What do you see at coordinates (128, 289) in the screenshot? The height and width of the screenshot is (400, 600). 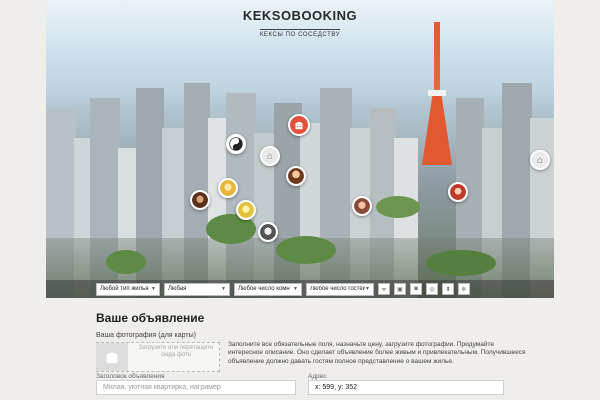 I see `housing-type-filter: Любой тип жилья ▼` at bounding box center [128, 289].